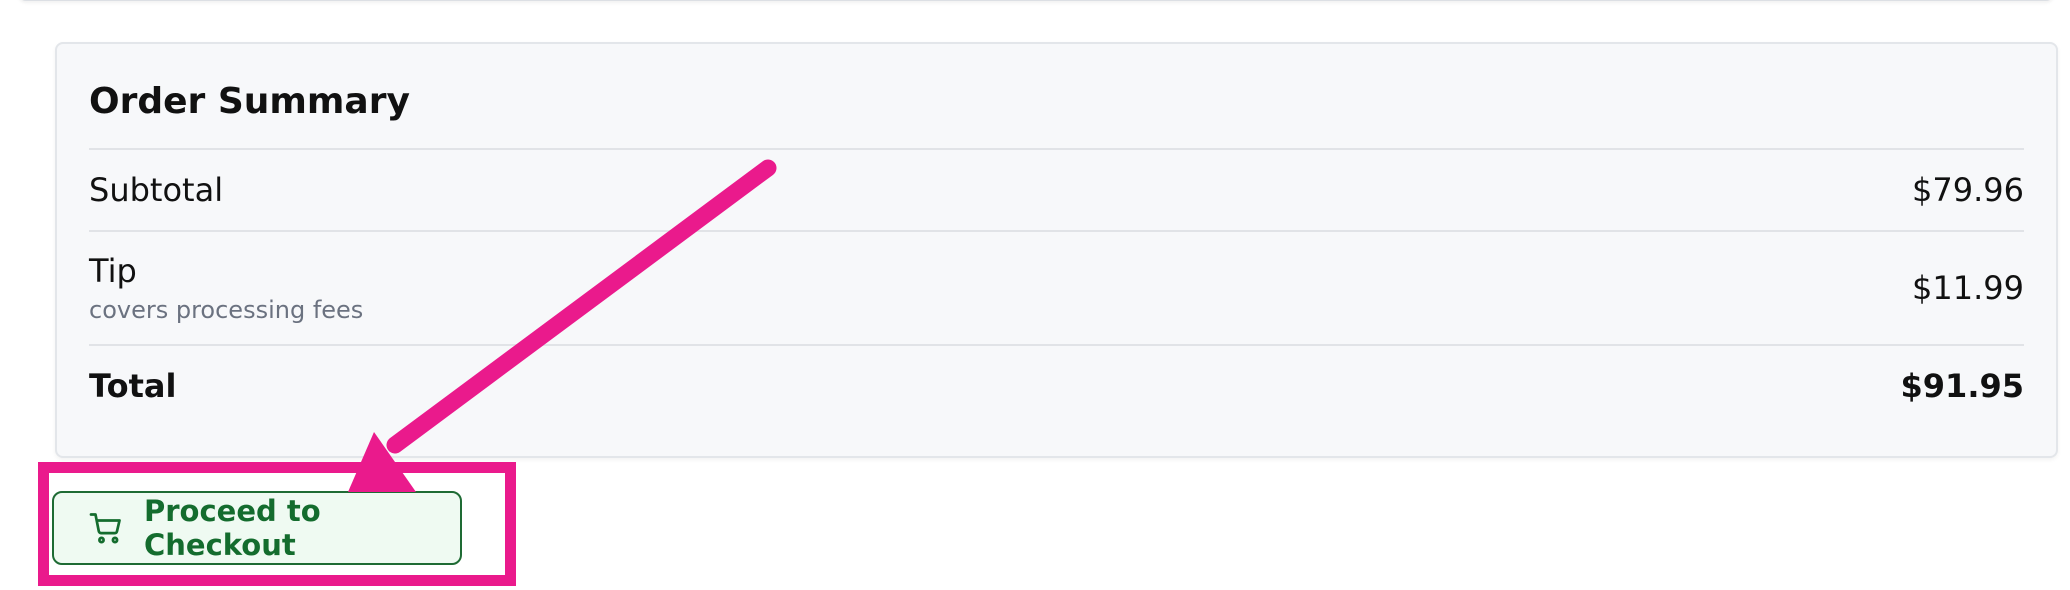  What do you see at coordinates (1036, 0) in the screenshot?
I see `previous-card-edge` at bounding box center [1036, 0].